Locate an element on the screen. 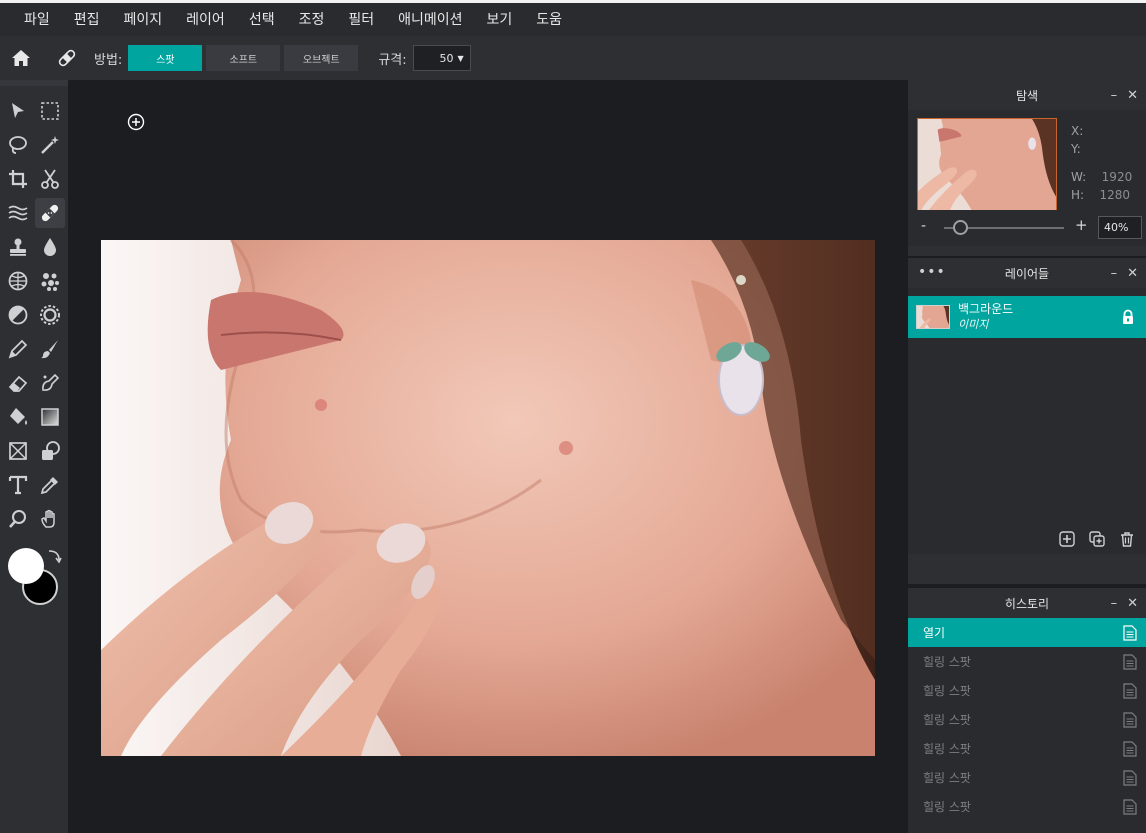  shape-combine-icon is located at coordinates (50, 451).